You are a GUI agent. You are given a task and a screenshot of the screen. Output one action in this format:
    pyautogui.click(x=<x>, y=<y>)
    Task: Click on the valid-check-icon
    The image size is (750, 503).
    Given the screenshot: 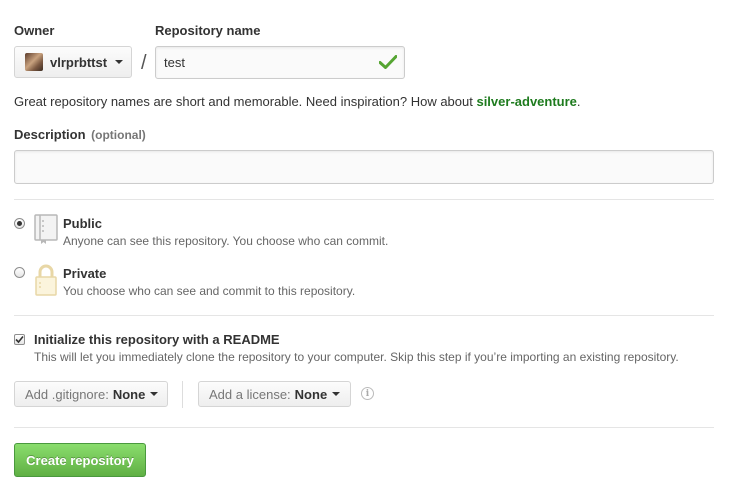 What is the action you would take?
    pyautogui.click(x=388, y=62)
    